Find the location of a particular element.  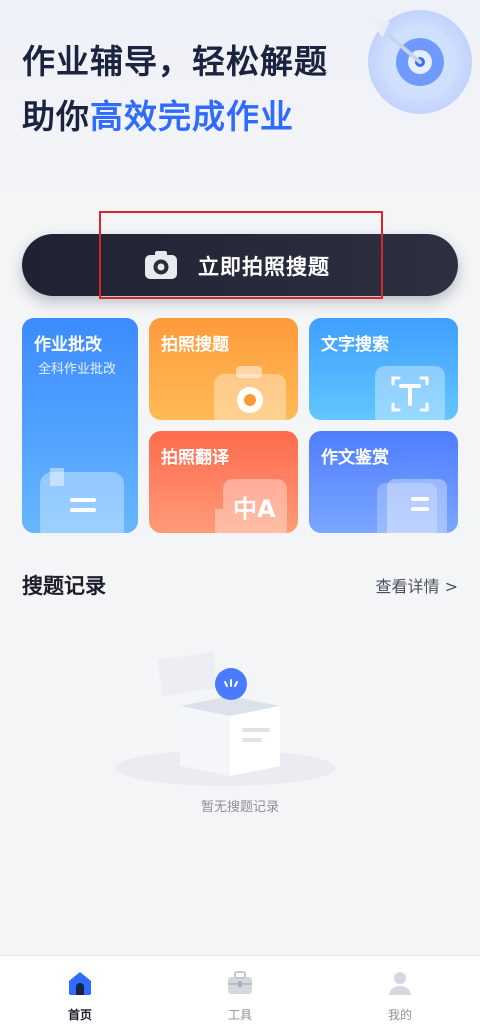

empty-history-text: 暂无搜题记录 is located at coordinates (239, 807).